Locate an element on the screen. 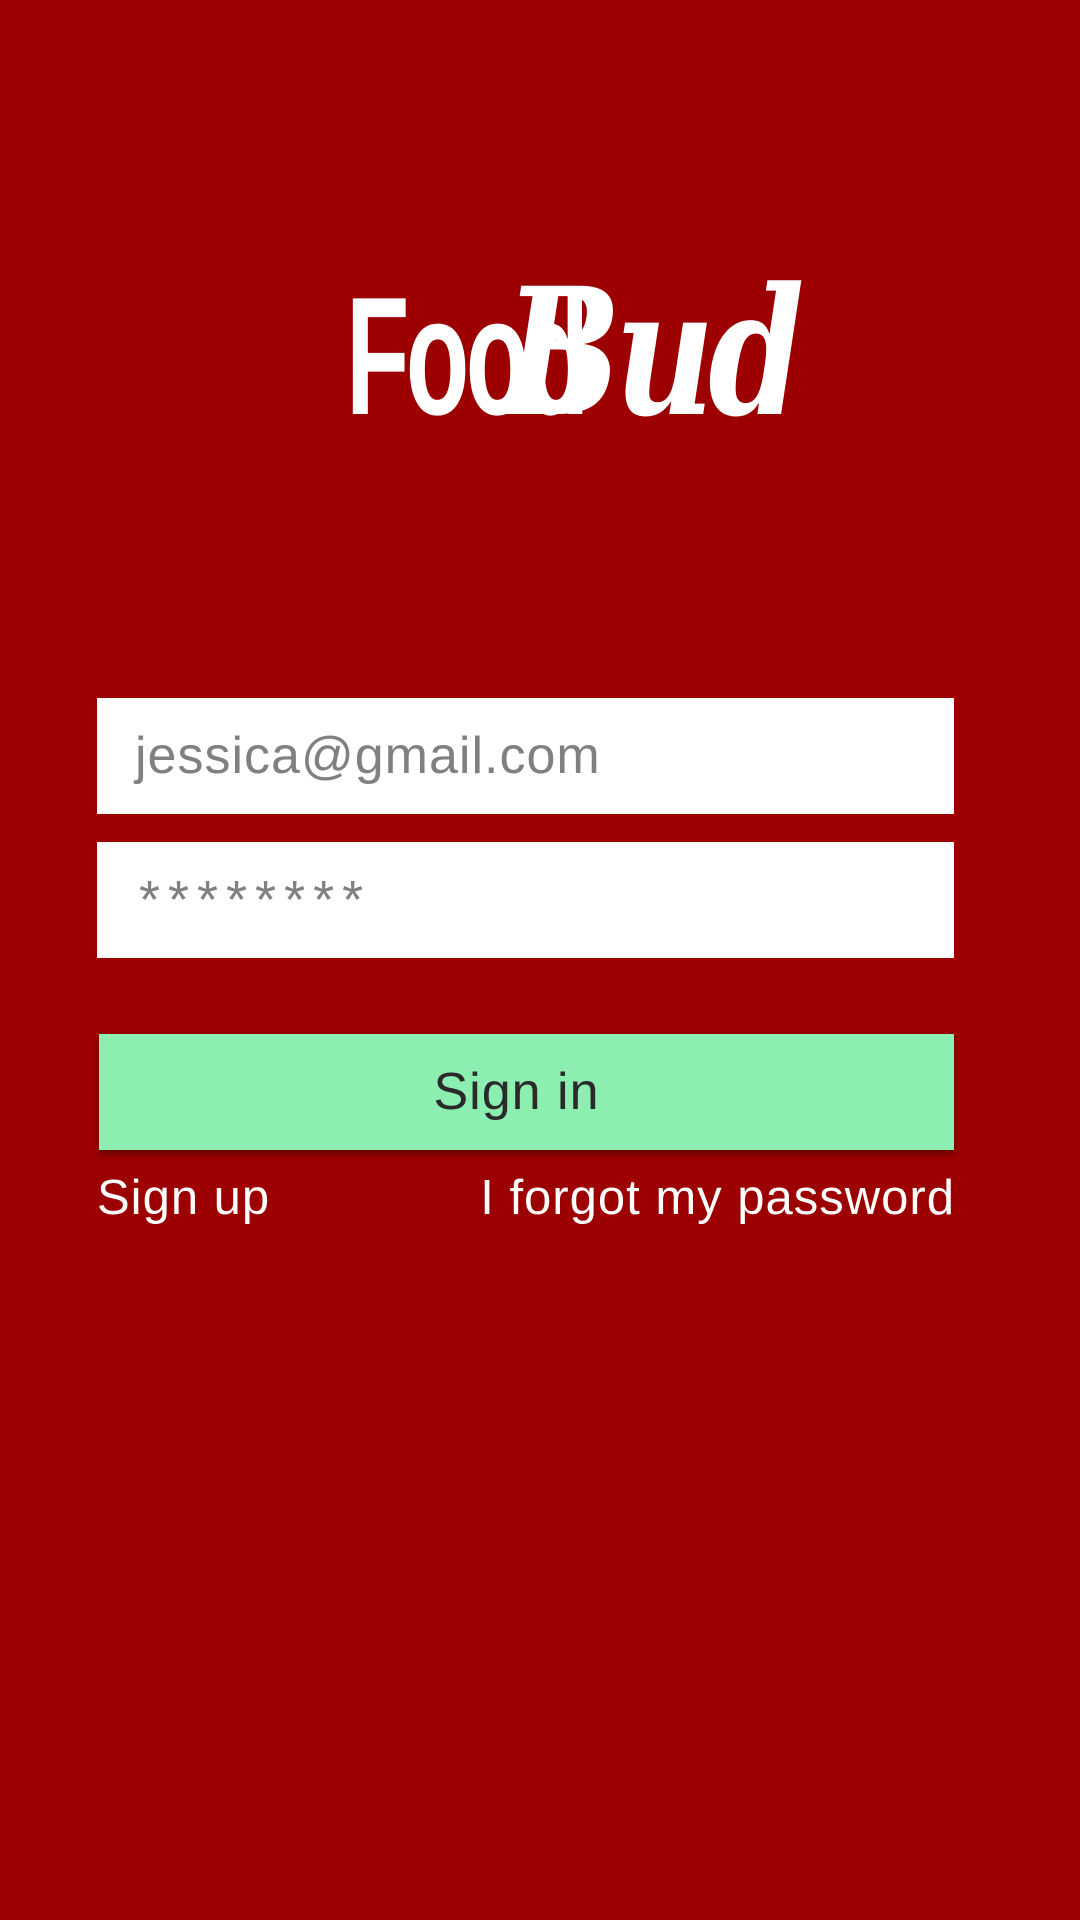 Image resolution: width=1080 pixels, height=1920 pixels. password-value: ******** is located at coordinates (255, 900).